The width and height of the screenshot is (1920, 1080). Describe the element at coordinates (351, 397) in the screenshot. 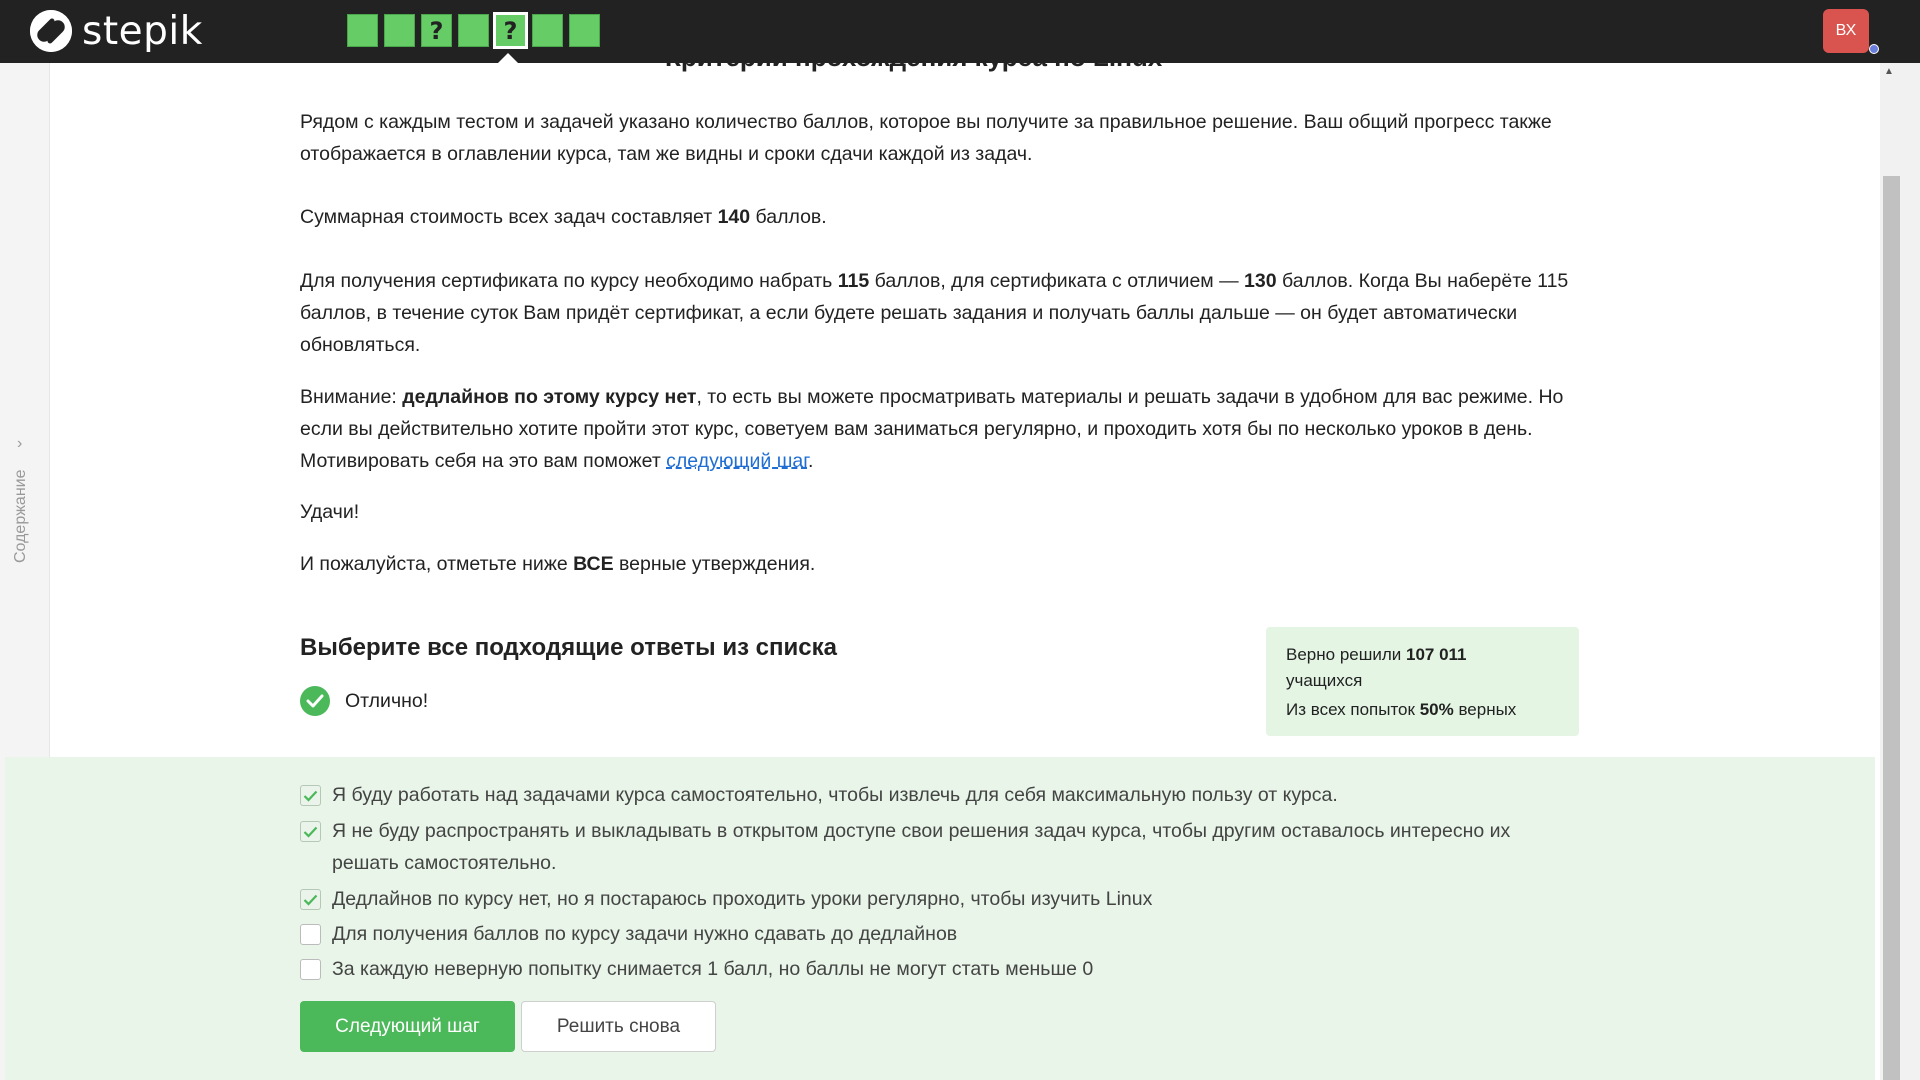

I see `text: Внимание:` at that location.